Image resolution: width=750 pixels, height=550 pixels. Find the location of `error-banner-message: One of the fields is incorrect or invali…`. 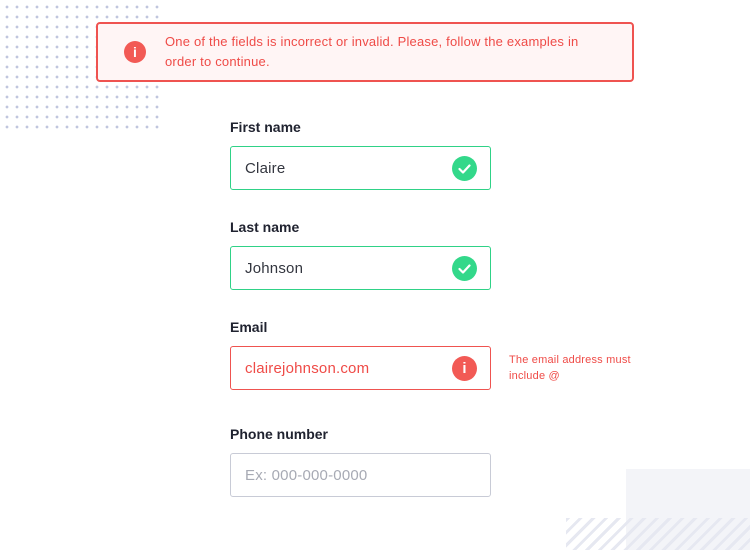

error-banner-message: One of the fields is incorrect or invali… is located at coordinates (372, 51).